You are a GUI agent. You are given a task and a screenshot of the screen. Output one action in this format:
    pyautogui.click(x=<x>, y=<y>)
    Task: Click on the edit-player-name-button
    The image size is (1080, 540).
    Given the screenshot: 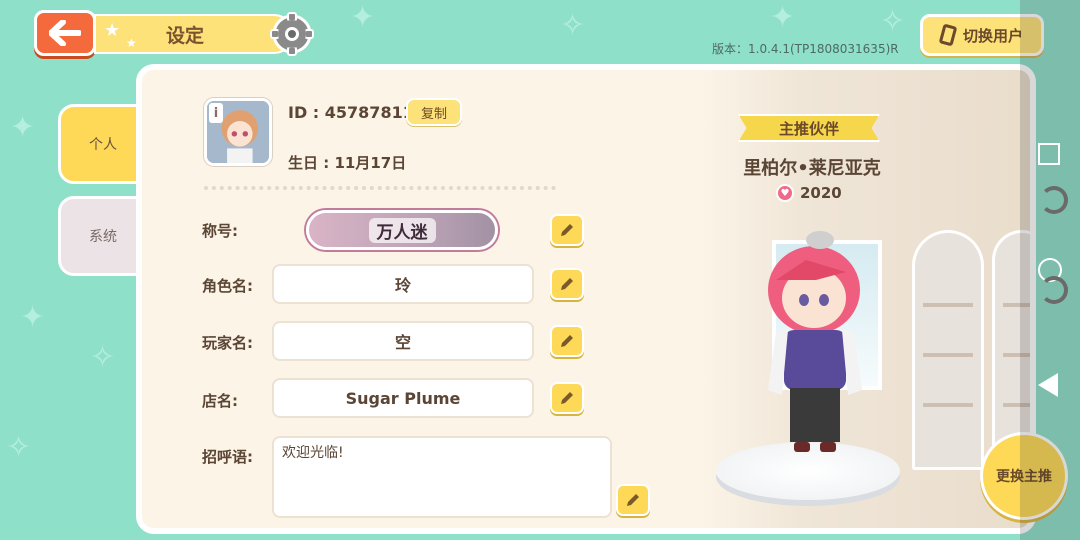 What is the action you would take?
    pyautogui.click(x=567, y=341)
    